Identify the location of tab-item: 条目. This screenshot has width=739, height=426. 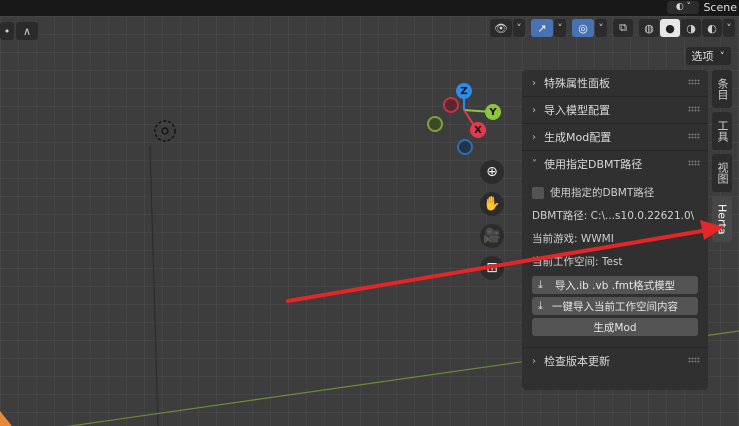
(722, 89).